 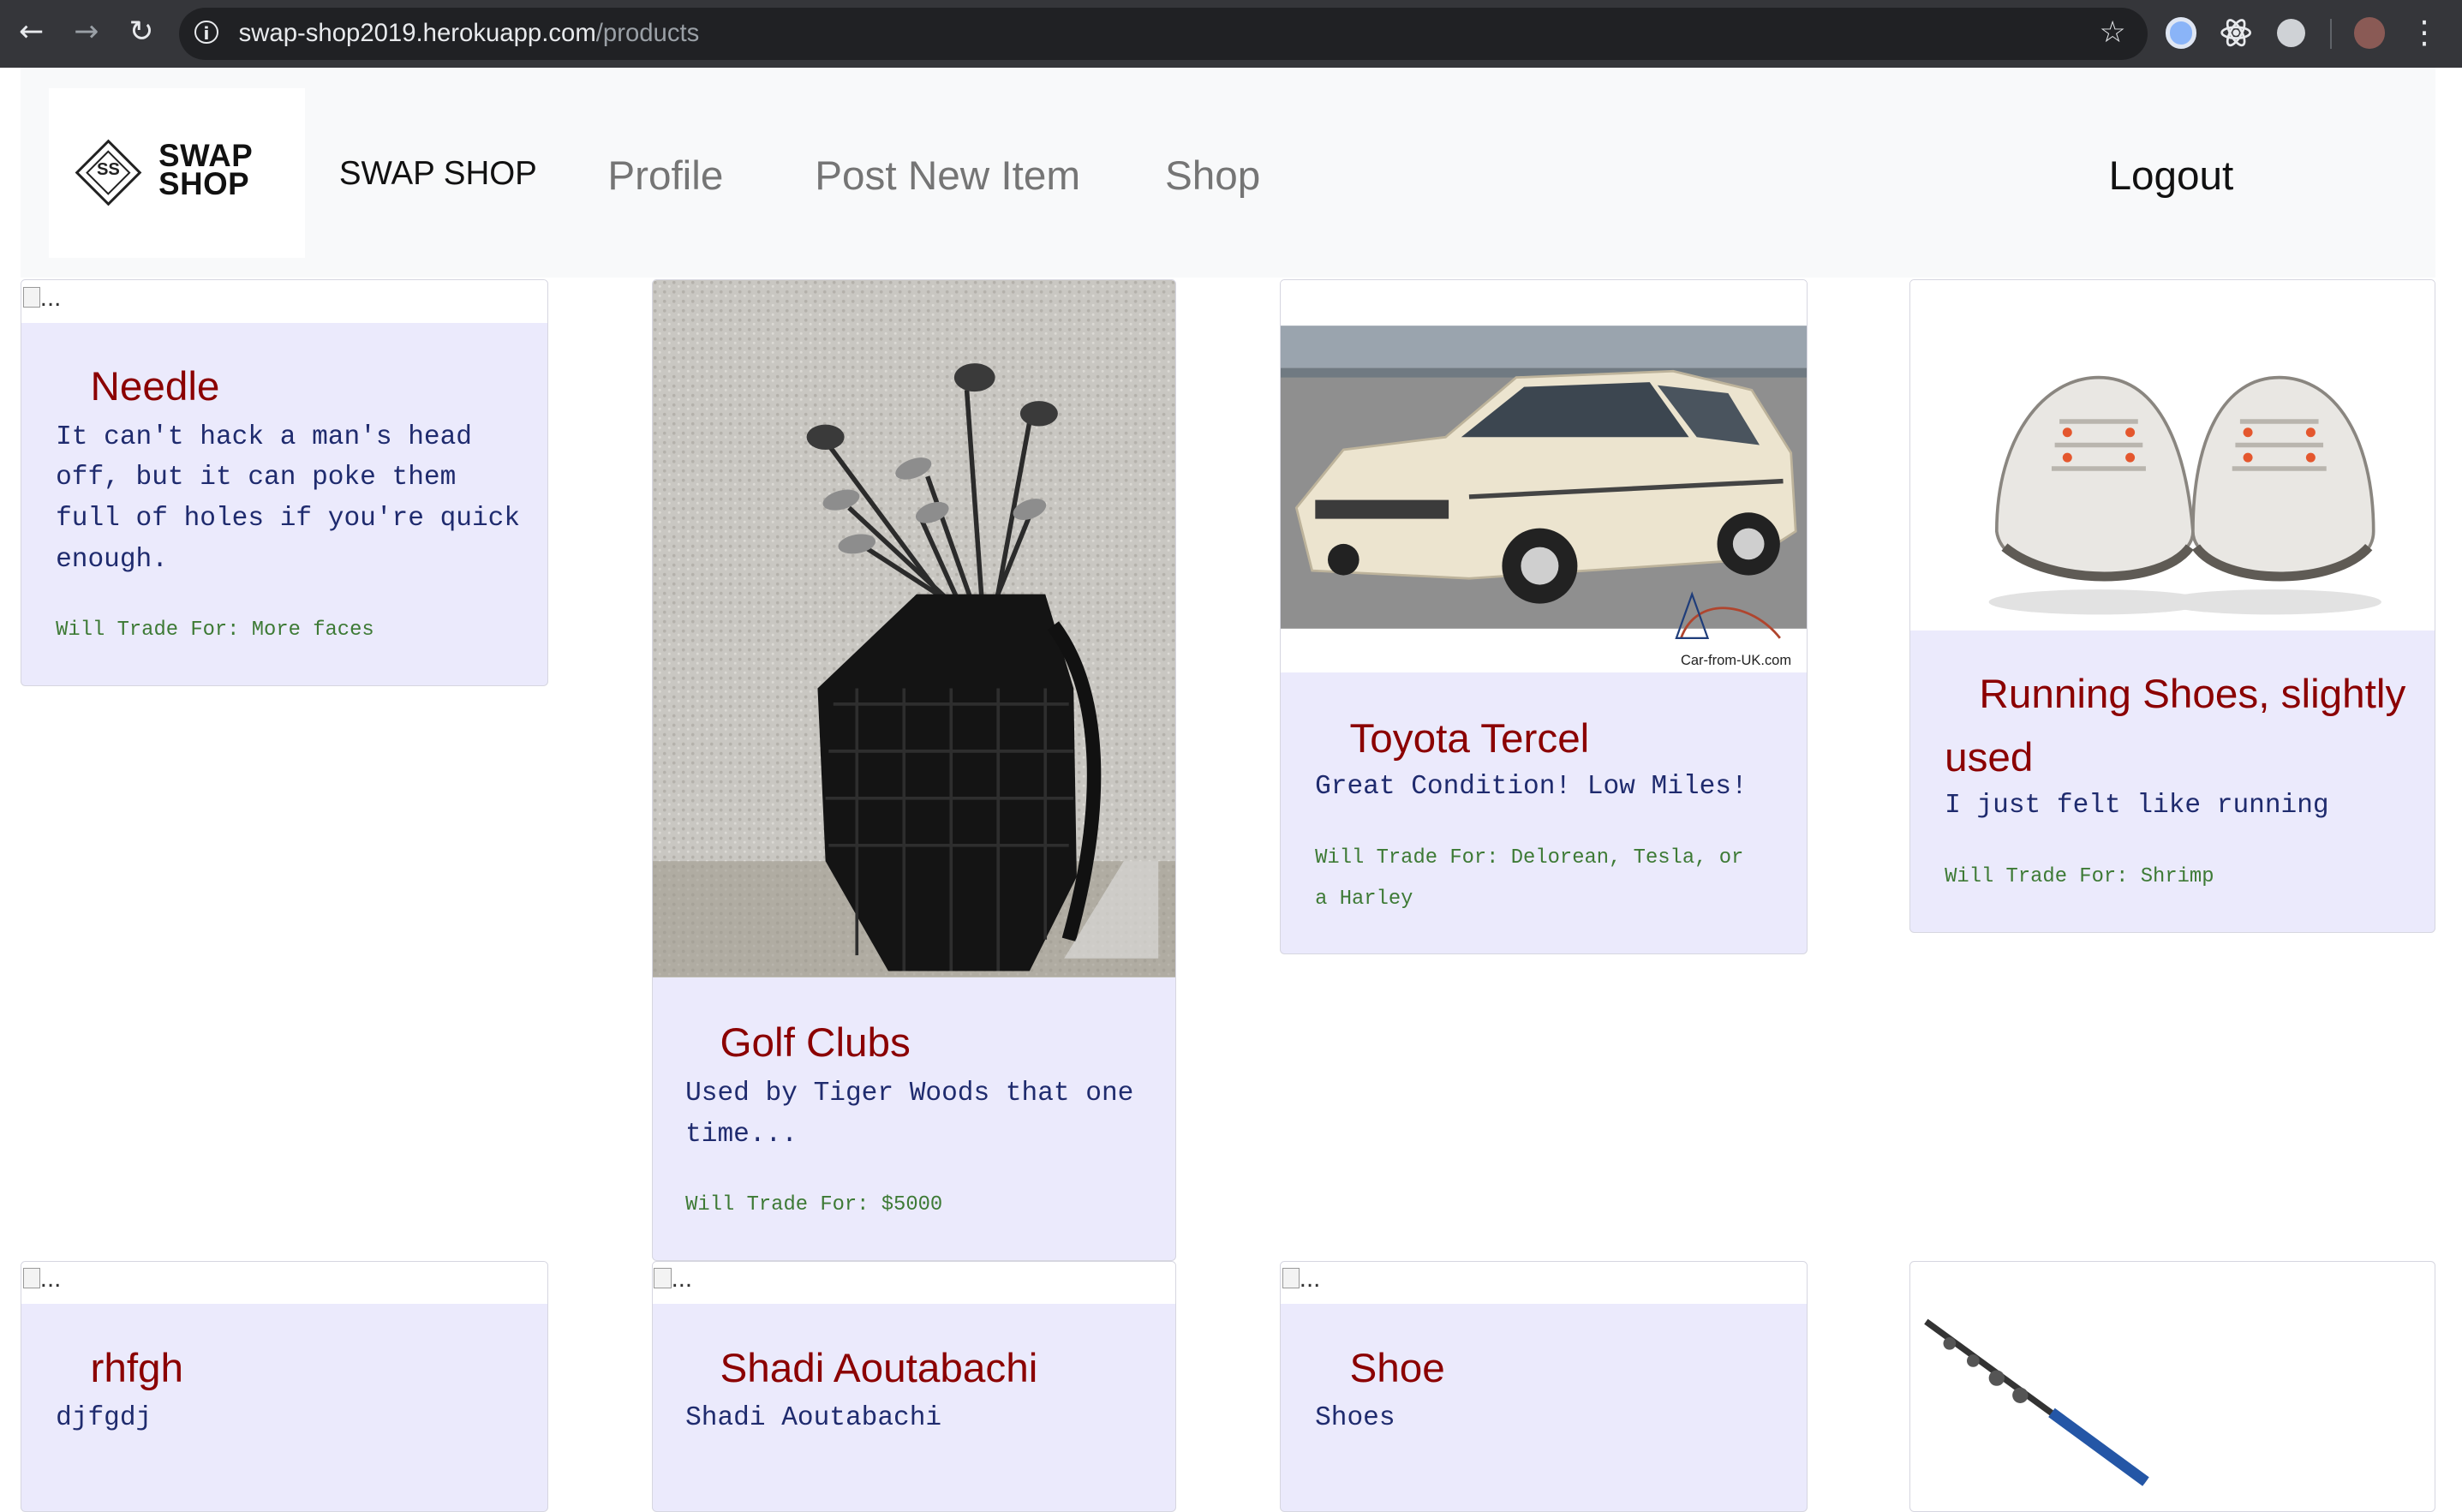 I want to click on url-path: /products, so click(x=647, y=32).